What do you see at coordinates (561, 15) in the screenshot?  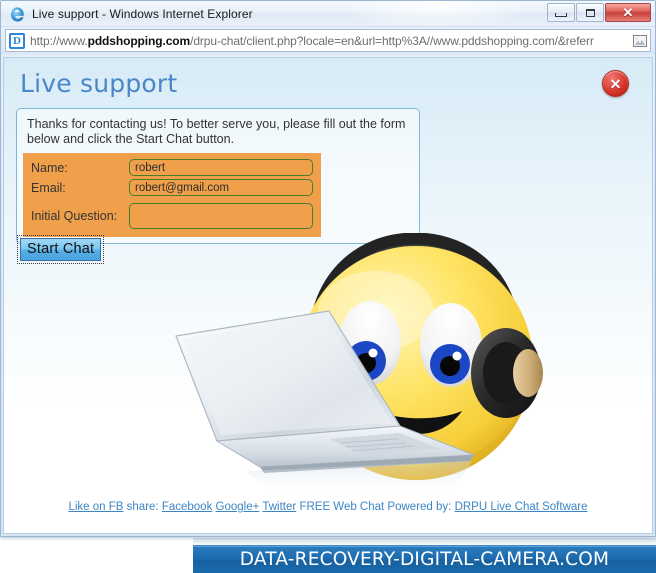 I see `minimize-icon` at bounding box center [561, 15].